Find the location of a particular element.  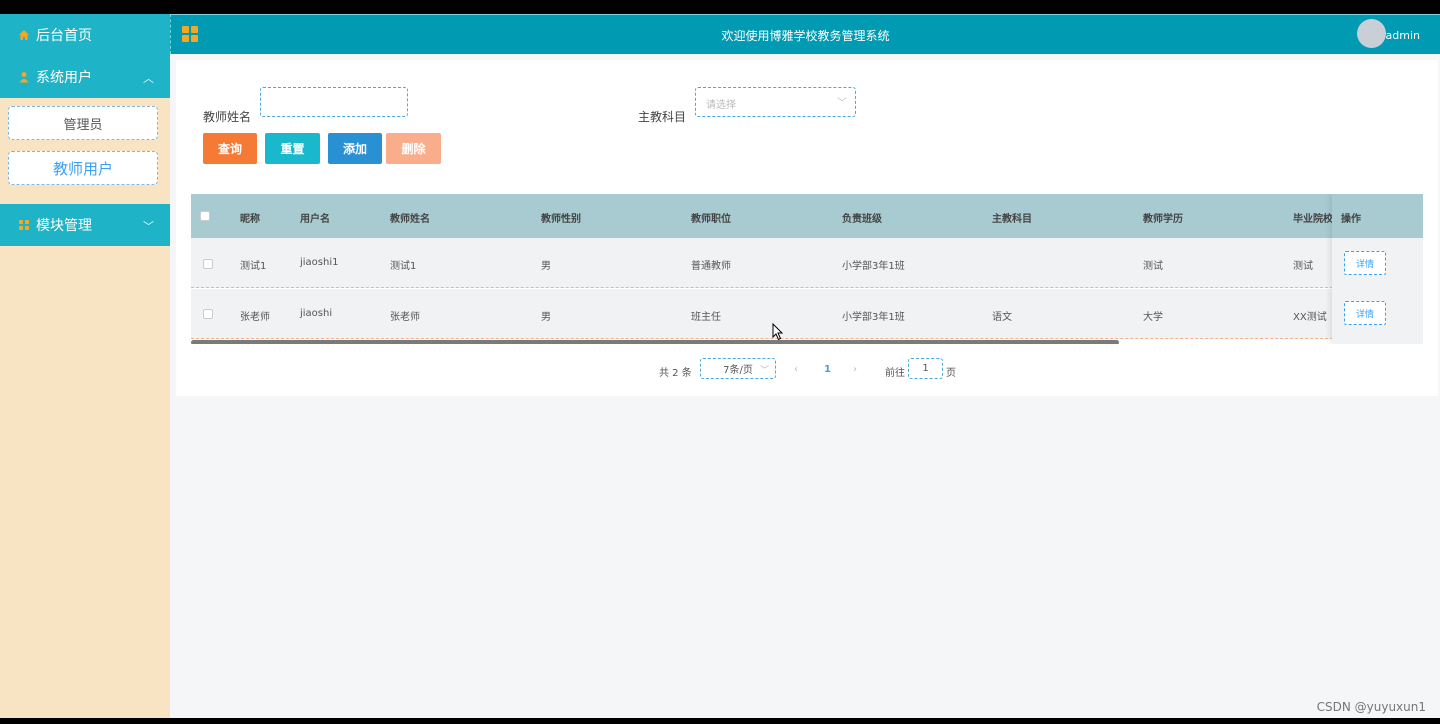

cell-teacher-name: 测试1 is located at coordinates (403, 266).